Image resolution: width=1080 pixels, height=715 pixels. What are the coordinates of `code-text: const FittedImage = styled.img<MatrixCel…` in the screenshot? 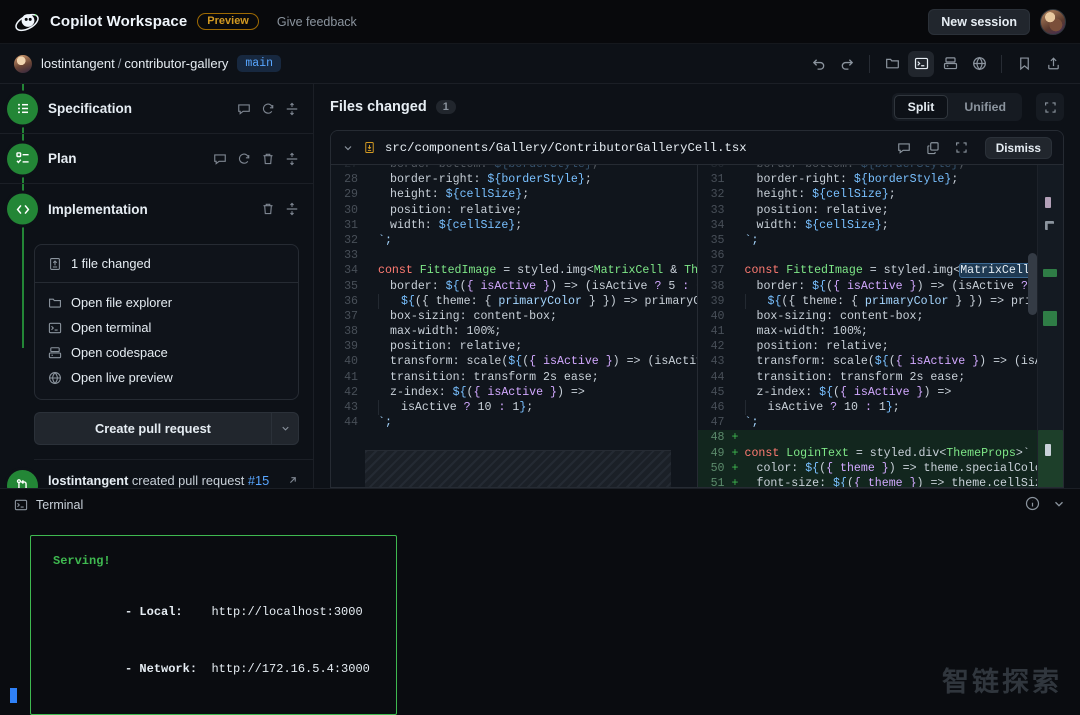 It's located at (535, 270).